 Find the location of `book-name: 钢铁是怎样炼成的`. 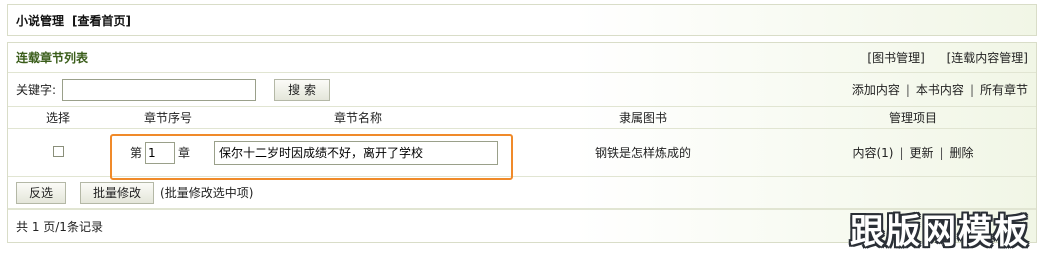

book-name: 钢铁是怎样炼成的 is located at coordinates (642, 153).